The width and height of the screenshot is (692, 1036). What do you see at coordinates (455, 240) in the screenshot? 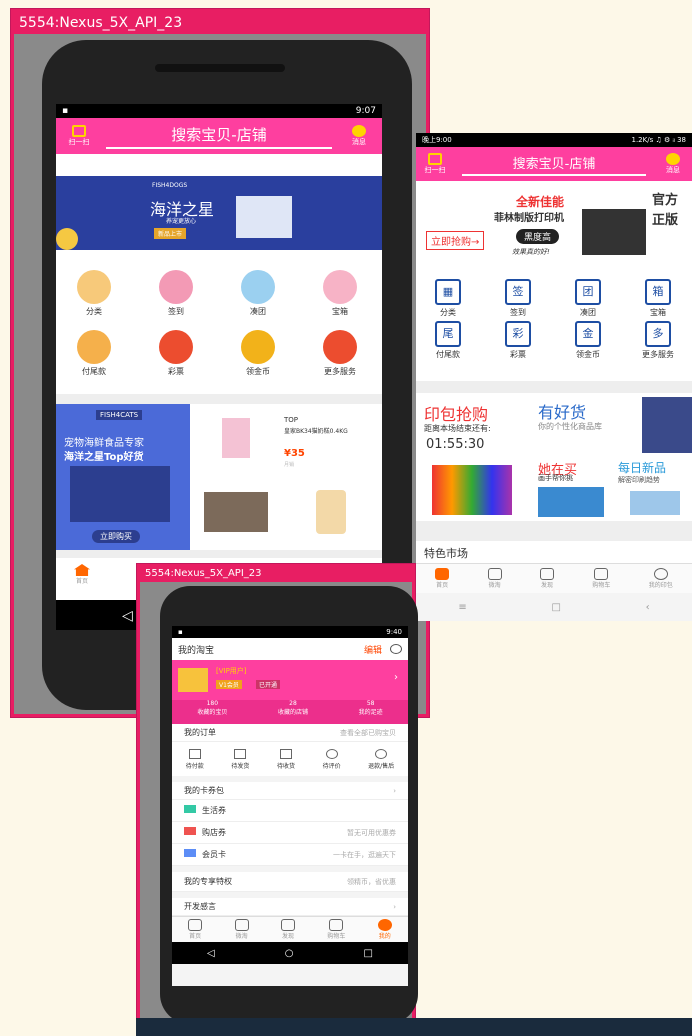
I see `buy-now-button-2: 立即抢购→` at bounding box center [455, 240].